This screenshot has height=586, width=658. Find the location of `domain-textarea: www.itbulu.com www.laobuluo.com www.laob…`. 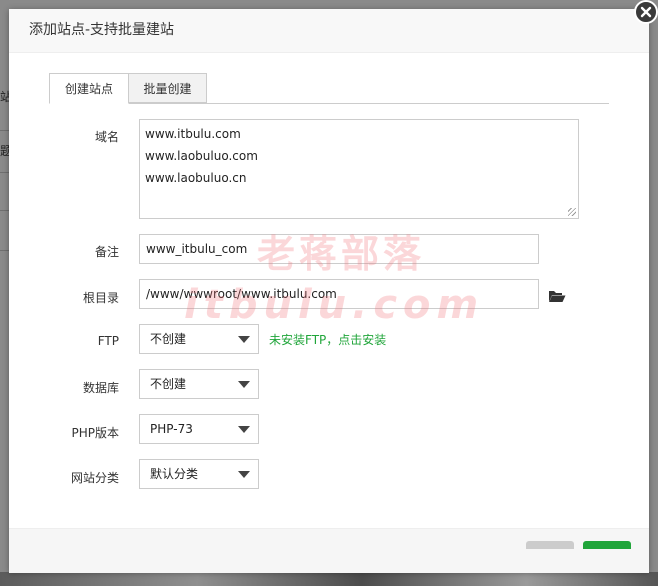

domain-textarea: www.itbulu.com www.laobuluo.com www.laob… is located at coordinates (359, 169).